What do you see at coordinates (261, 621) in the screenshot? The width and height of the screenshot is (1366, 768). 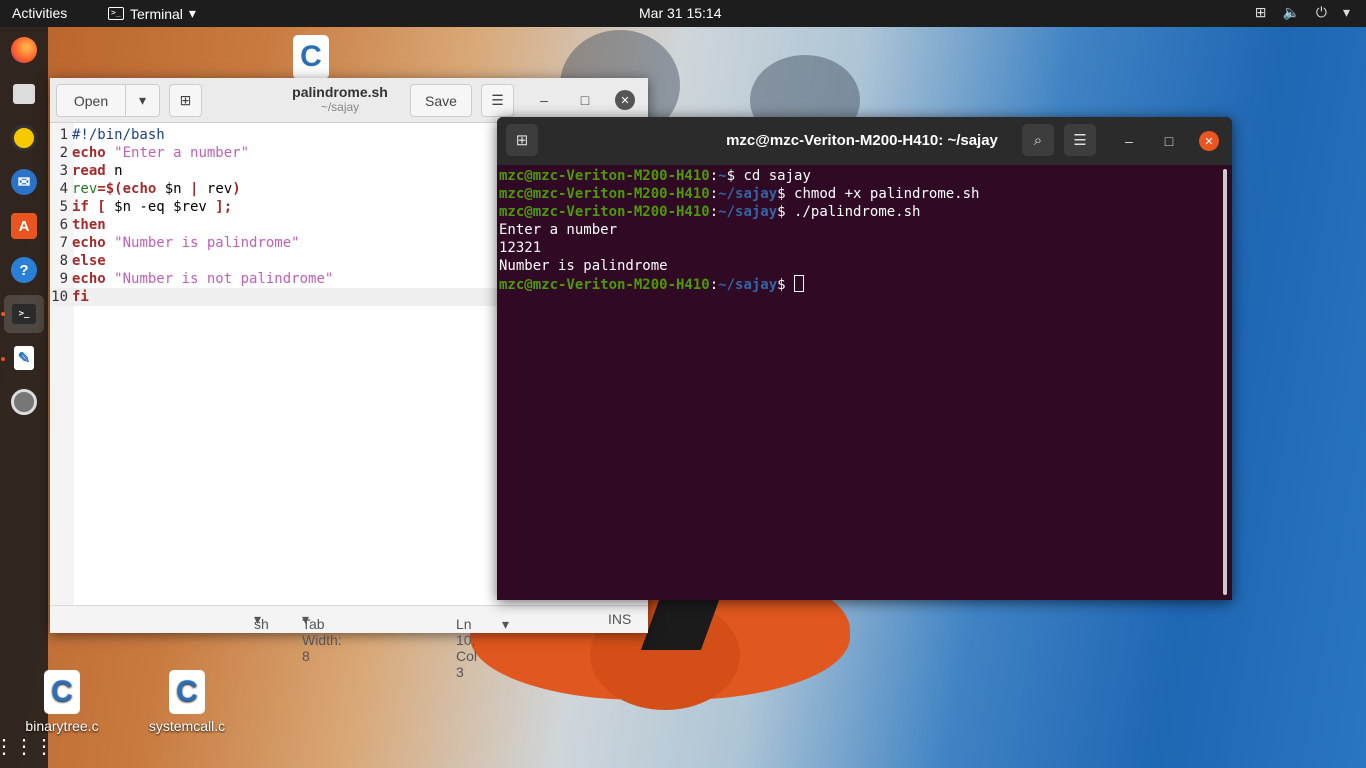 I see `language-selector: sh ▾` at bounding box center [261, 621].